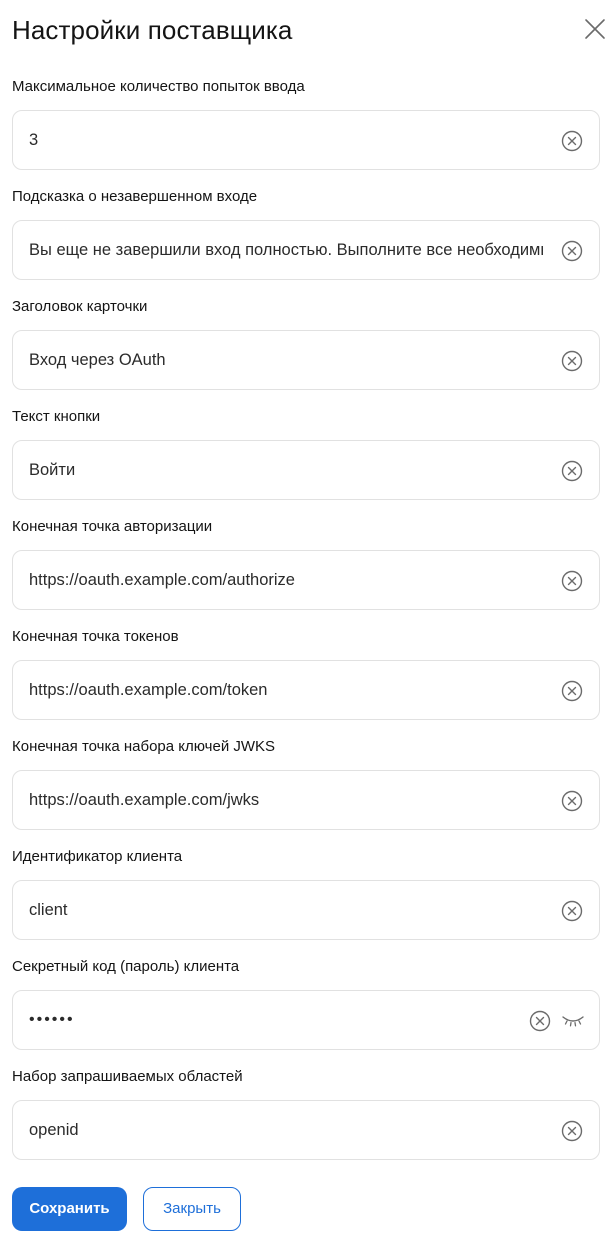  What do you see at coordinates (192, 1209) in the screenshot?
I see `close-button: Закрыть` at bounding box center [192, 1209].